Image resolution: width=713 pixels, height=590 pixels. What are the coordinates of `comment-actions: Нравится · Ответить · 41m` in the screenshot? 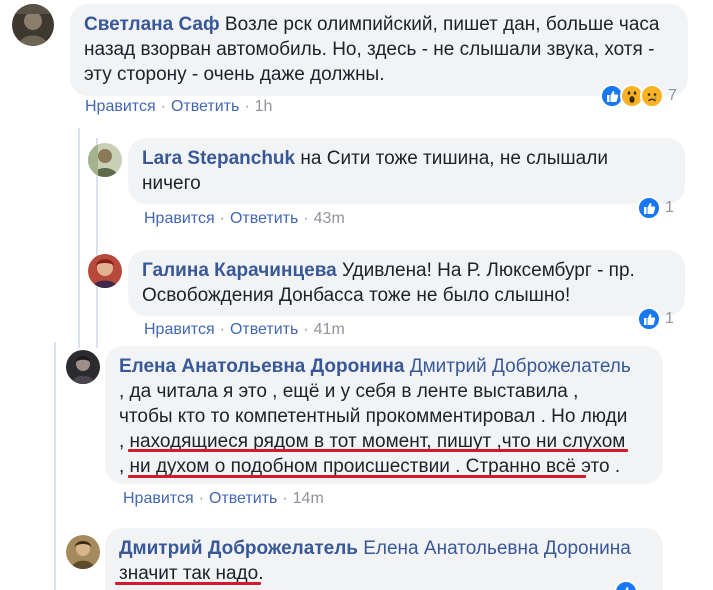 It's located at (244, 330).